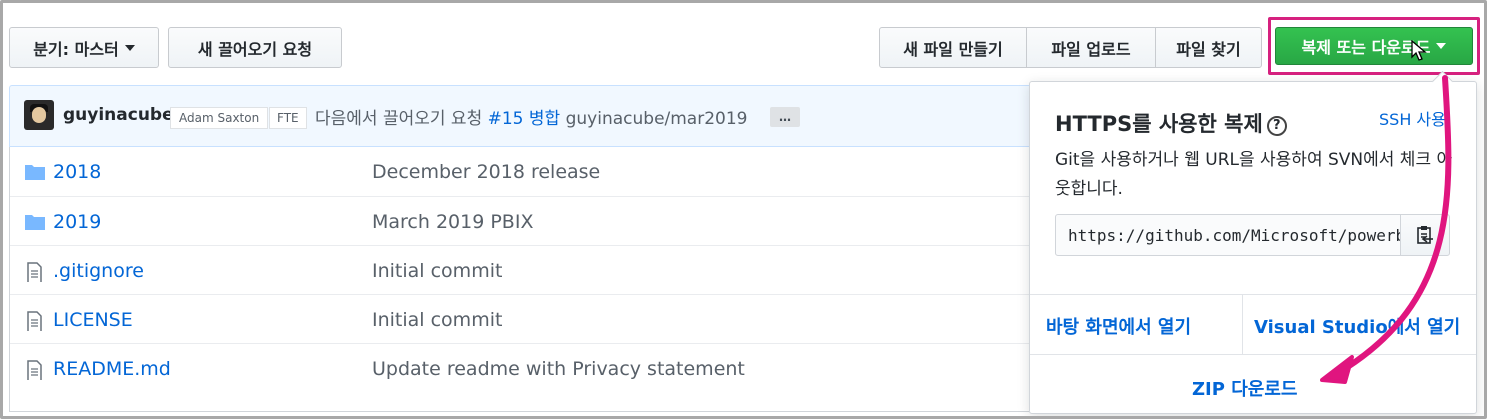 The height and width of the screenshot is (419, 1487). I want to click on create-new-file-button: 새 파일 만들기, so click(953, 47).